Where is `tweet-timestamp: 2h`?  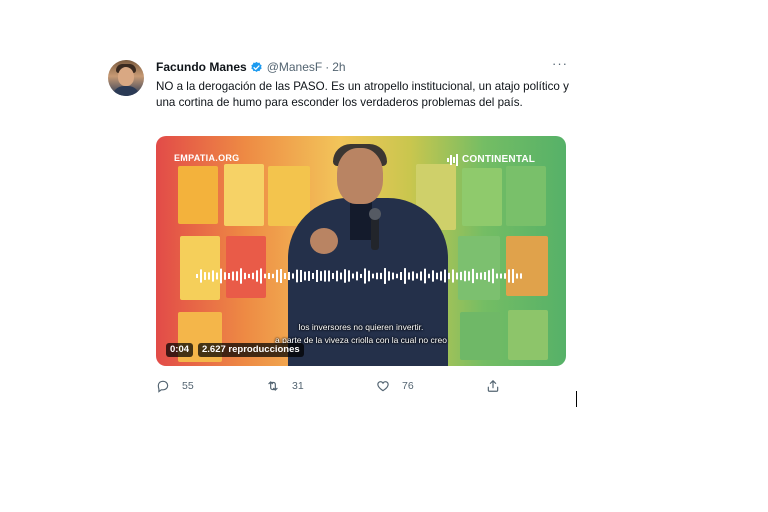 tweet-timestamp: 2h is located at coordinates (338, 67).